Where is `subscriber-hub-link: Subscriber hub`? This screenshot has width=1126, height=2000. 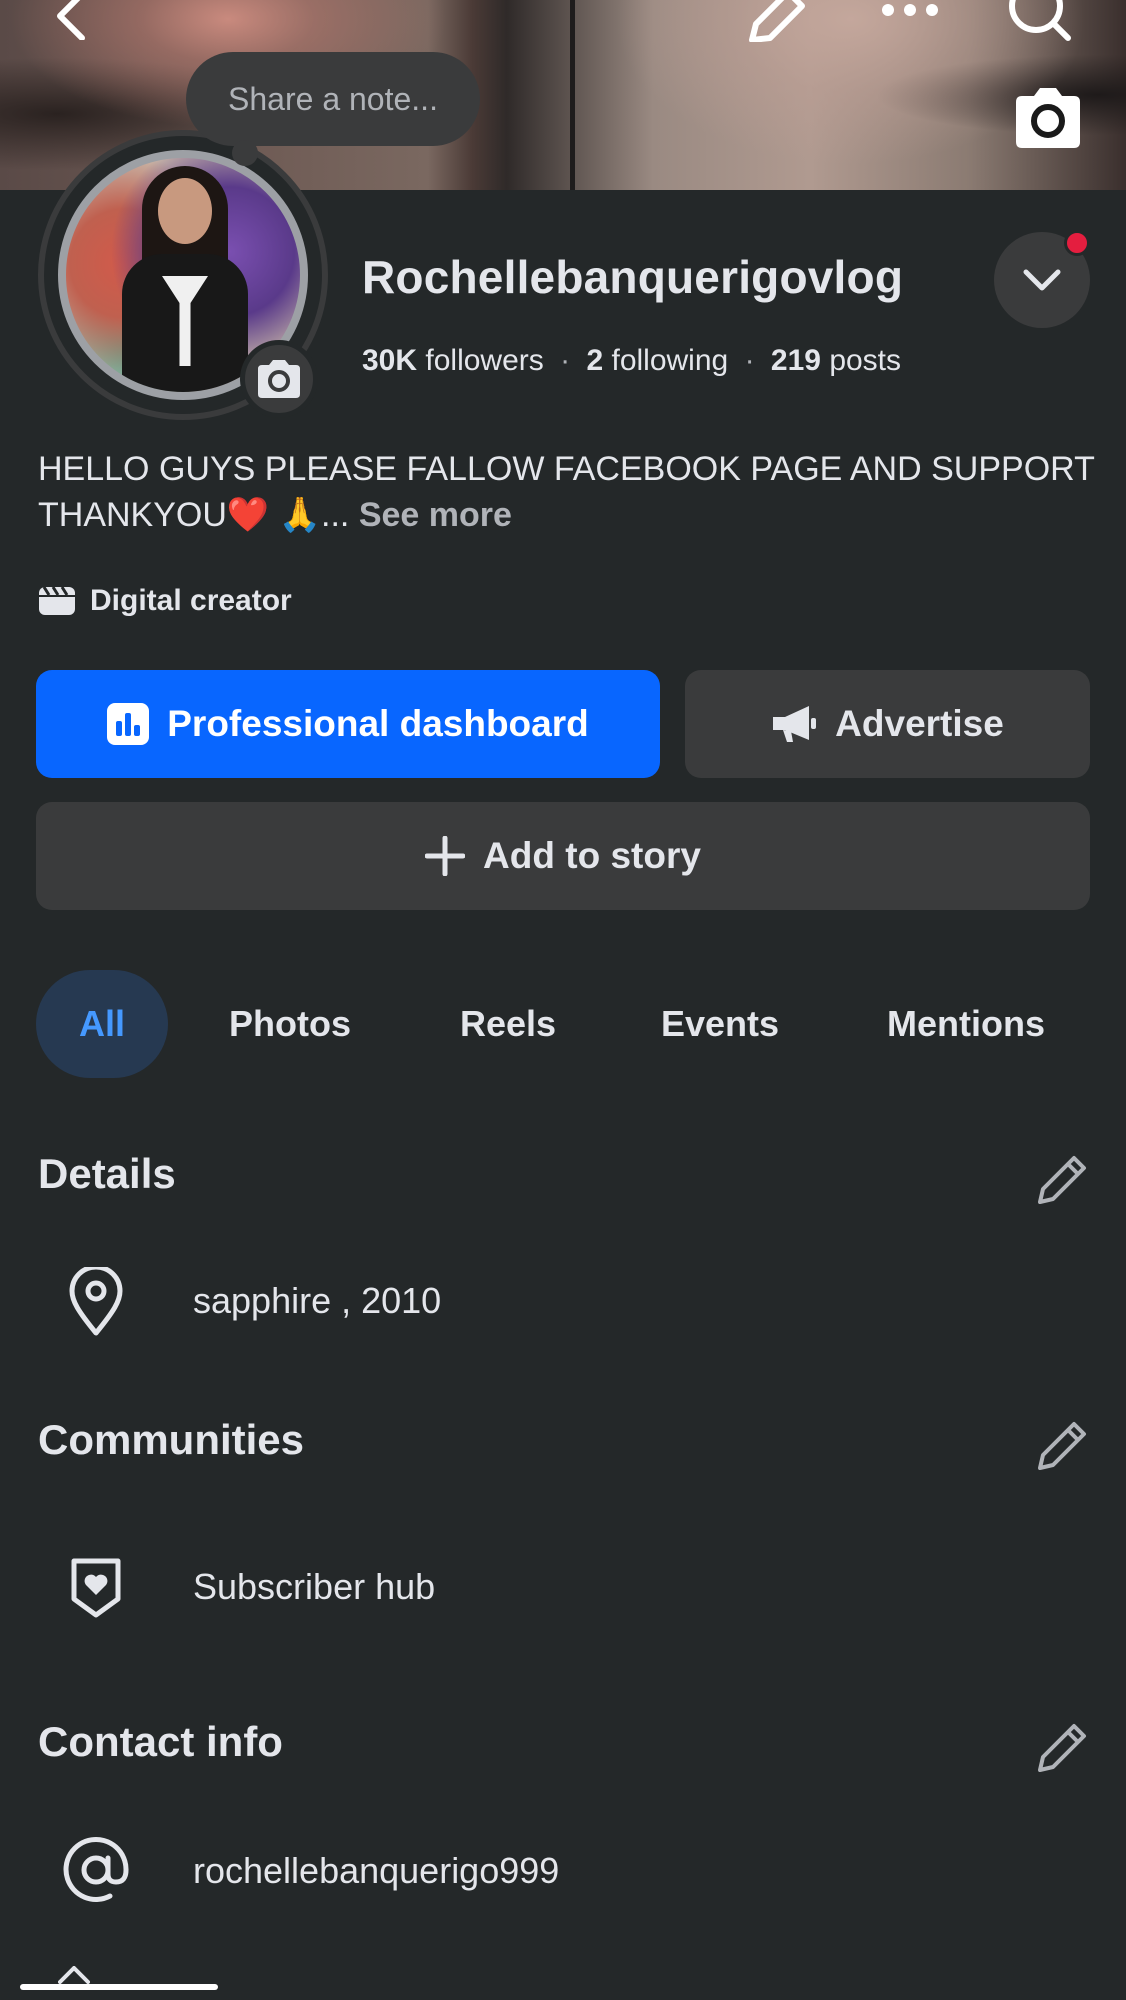 subscriber-hub-link: Subscriber hub is located at coordinates (314, 1587).